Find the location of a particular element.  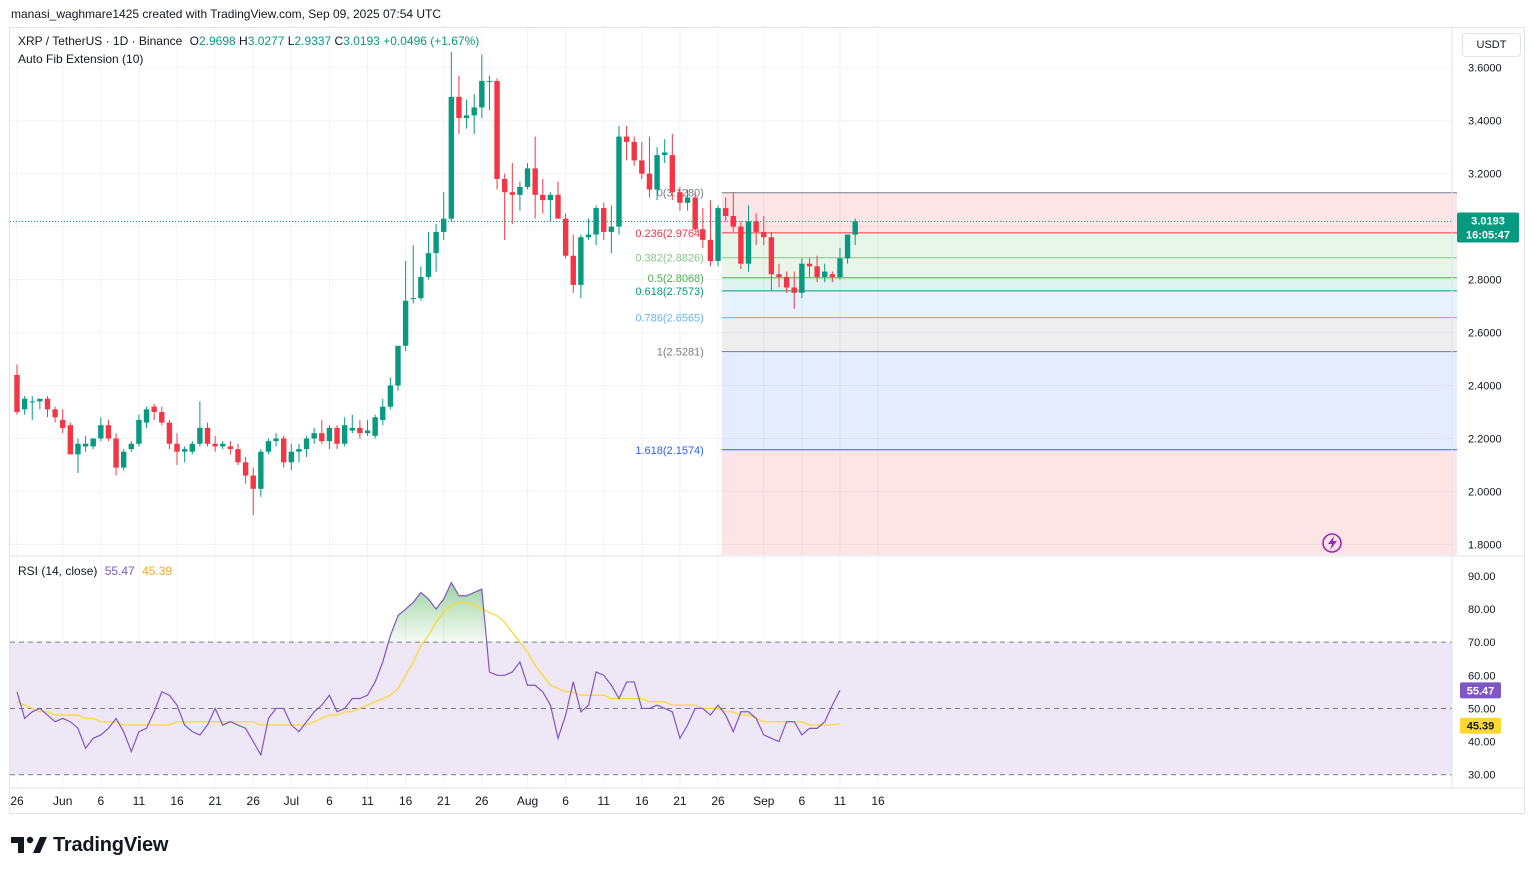

symbol-label: XRP / TetherUS · 1D · Binance is located at coordinates (100, 41).